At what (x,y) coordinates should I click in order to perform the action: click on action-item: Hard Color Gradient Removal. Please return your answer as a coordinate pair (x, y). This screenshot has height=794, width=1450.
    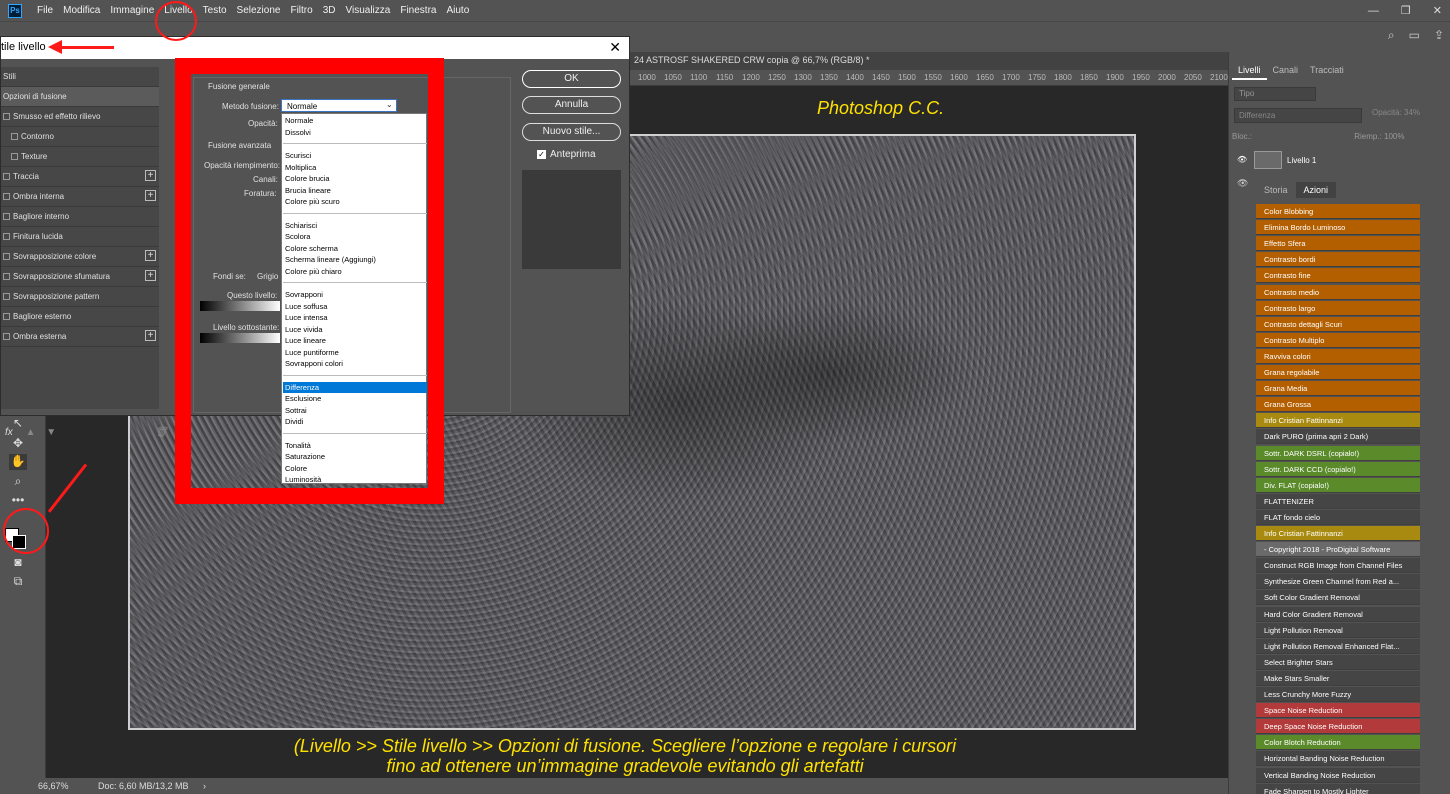
    Looking at the image, I should click on (1338, 614).